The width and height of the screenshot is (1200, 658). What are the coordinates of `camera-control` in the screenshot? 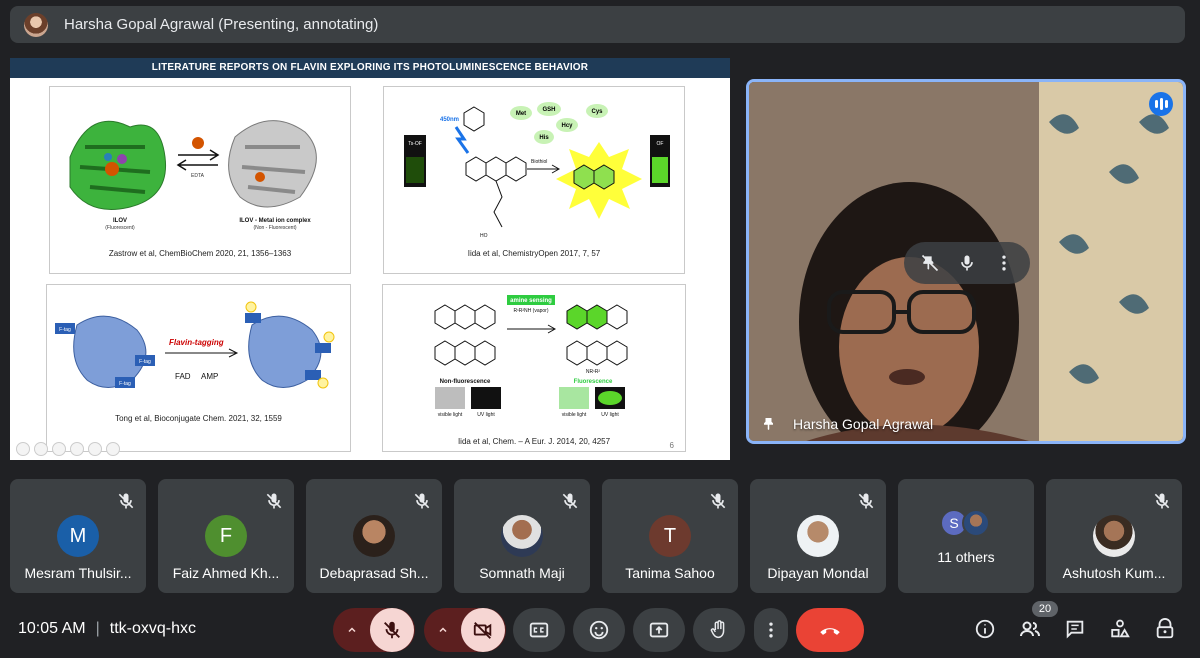 It's located at (465, 630).